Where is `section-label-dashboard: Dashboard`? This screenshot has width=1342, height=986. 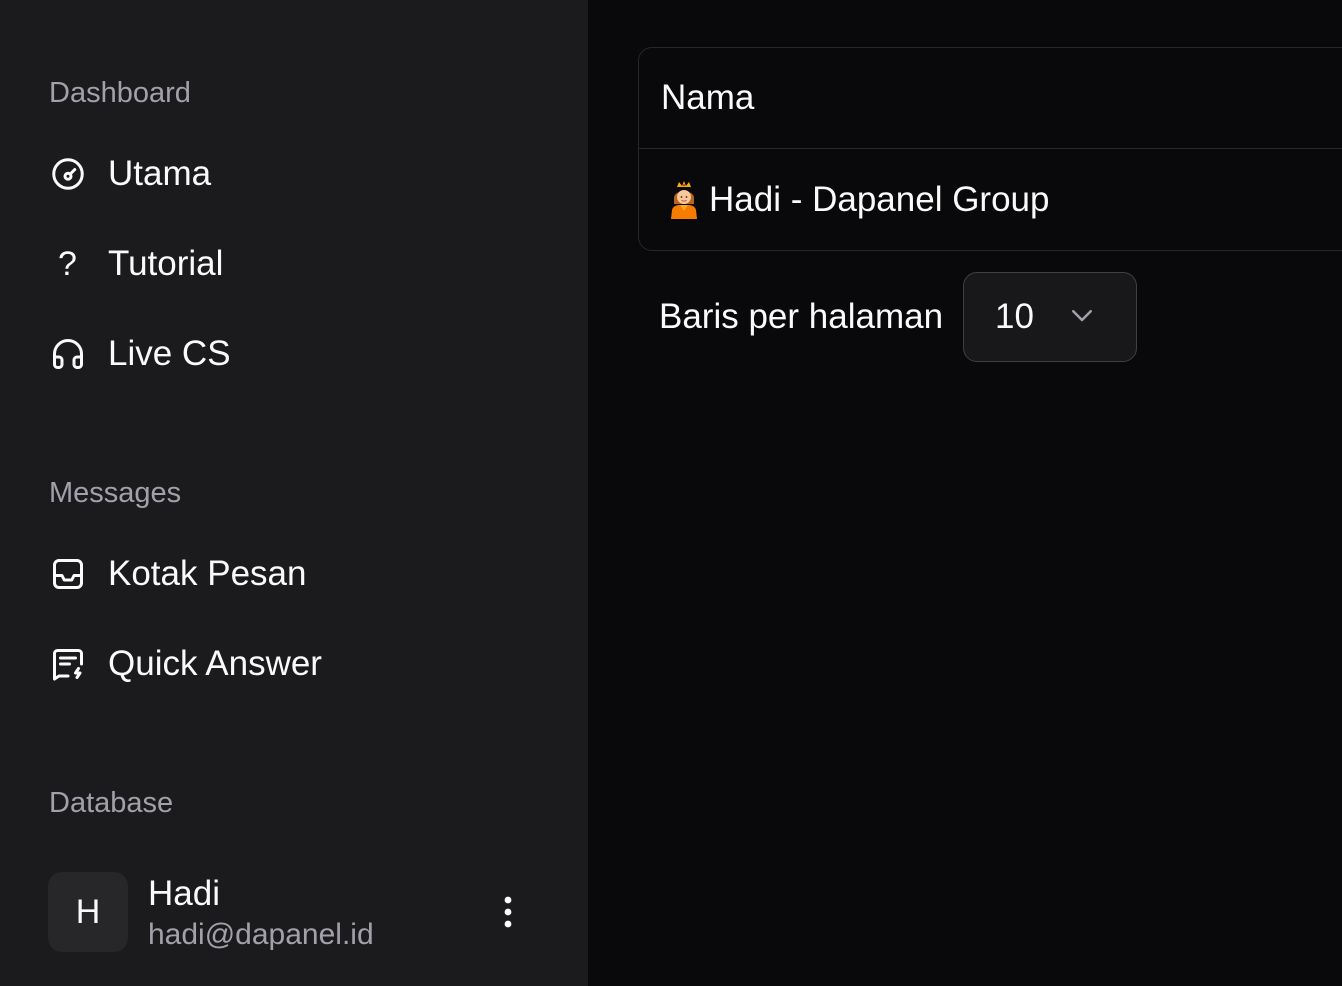 section-label-dashboard: Dashboard is located at coordinates (120, 93).